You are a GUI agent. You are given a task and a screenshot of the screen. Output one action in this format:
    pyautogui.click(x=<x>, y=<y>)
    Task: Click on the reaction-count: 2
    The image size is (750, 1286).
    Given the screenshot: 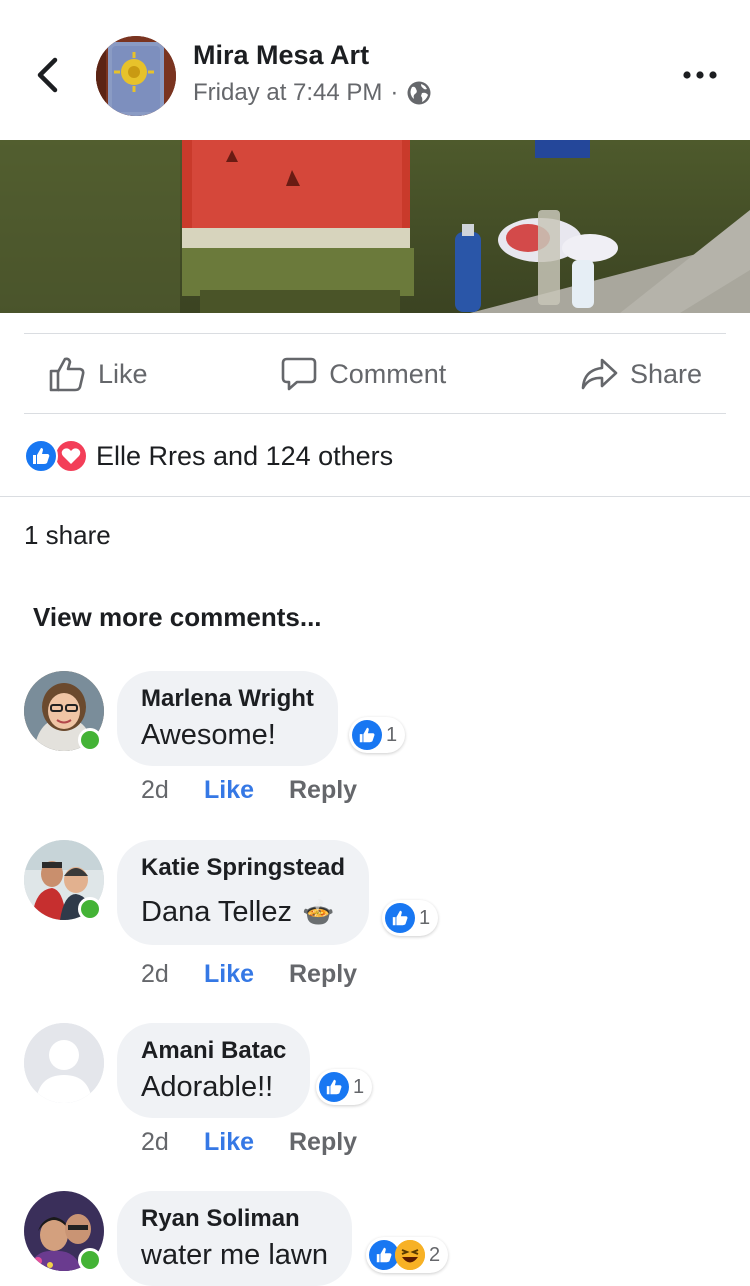 What is the action you would take?
    pyautogui.click(x=435, y=1254)
    